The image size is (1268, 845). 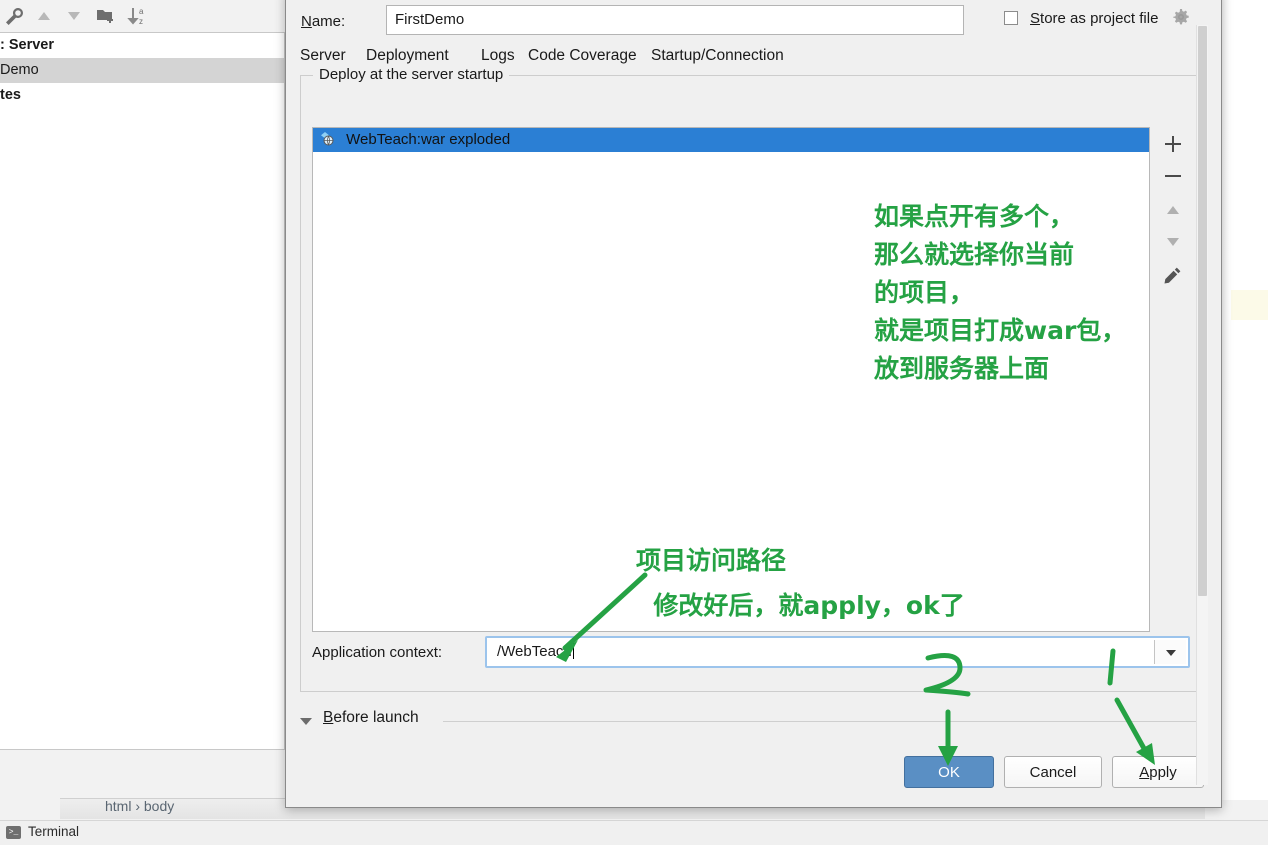 I want to click on application-context-field: /WebTeach, so click(x=837, y=652).